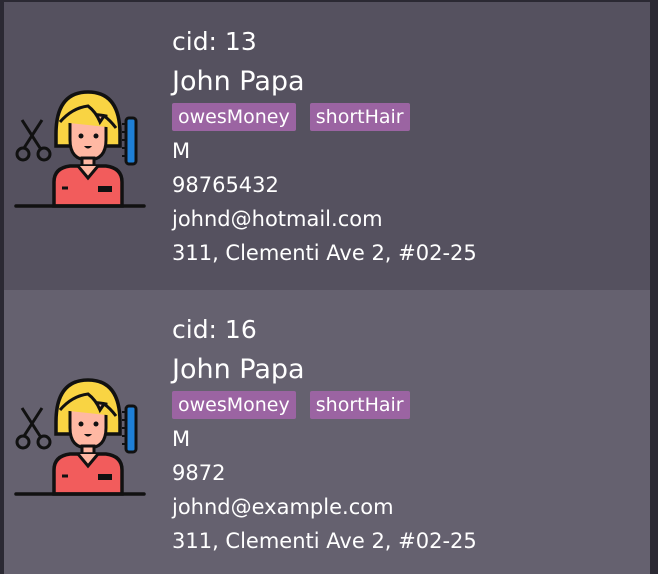 The width and height of the screenshot is (658, 574). Describe the element at coordinates (277, 219) in the screenshot. I see `person-email: johnd@hotmail.com` at that location.